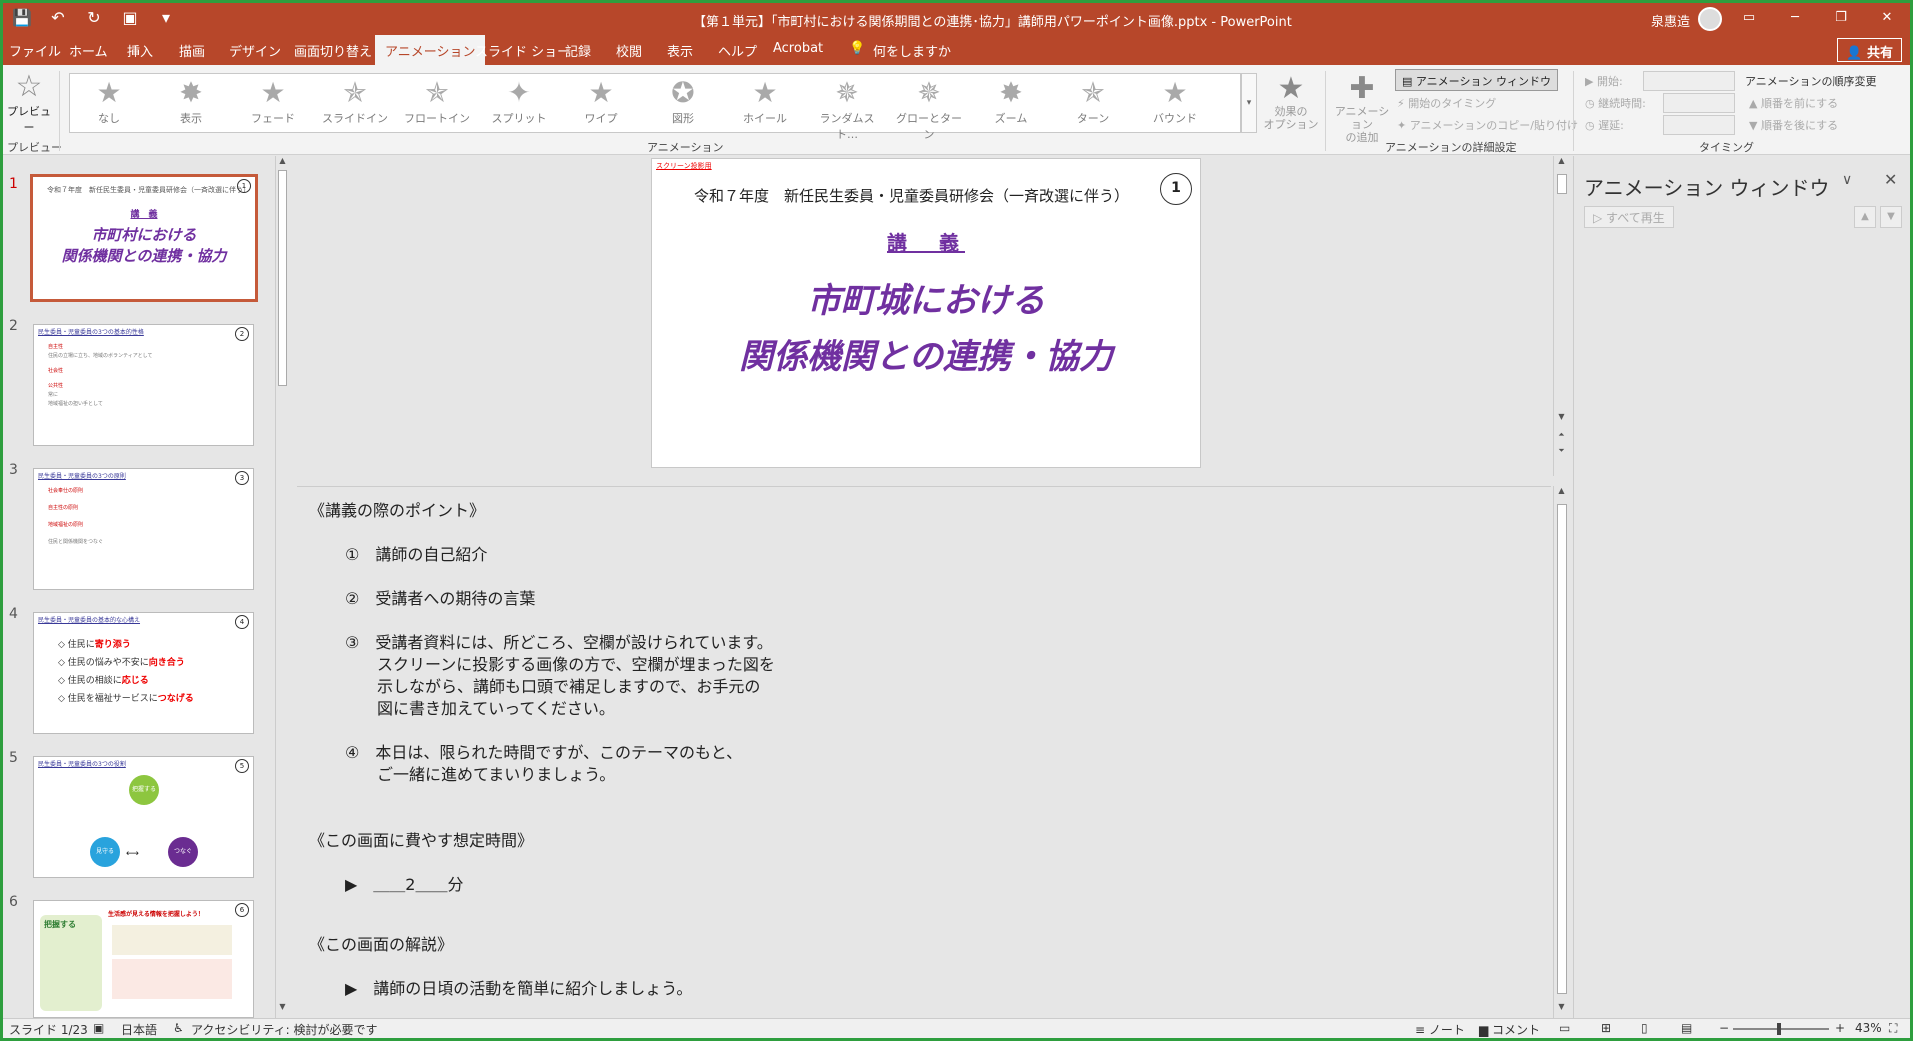  I want to click on user-name: 泉惠造, so click(1670, 20).